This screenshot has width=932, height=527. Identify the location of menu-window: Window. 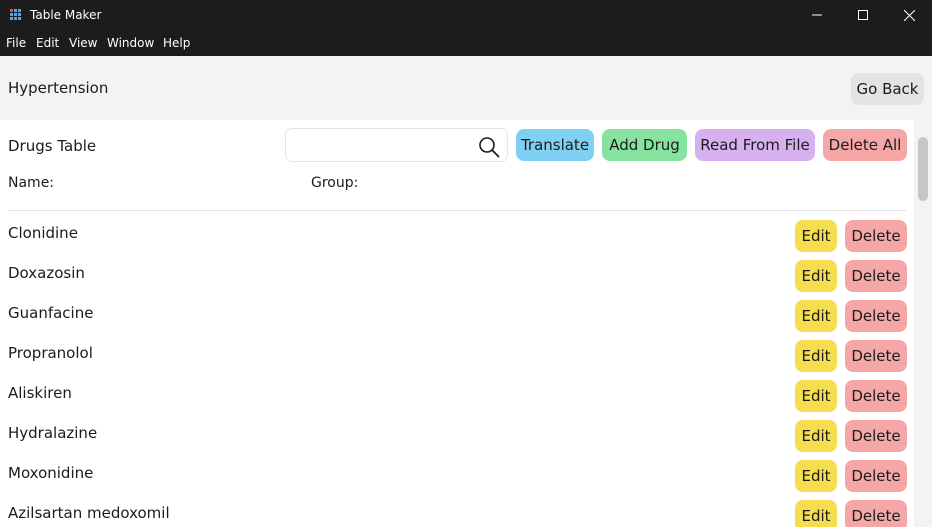
(130, 43).